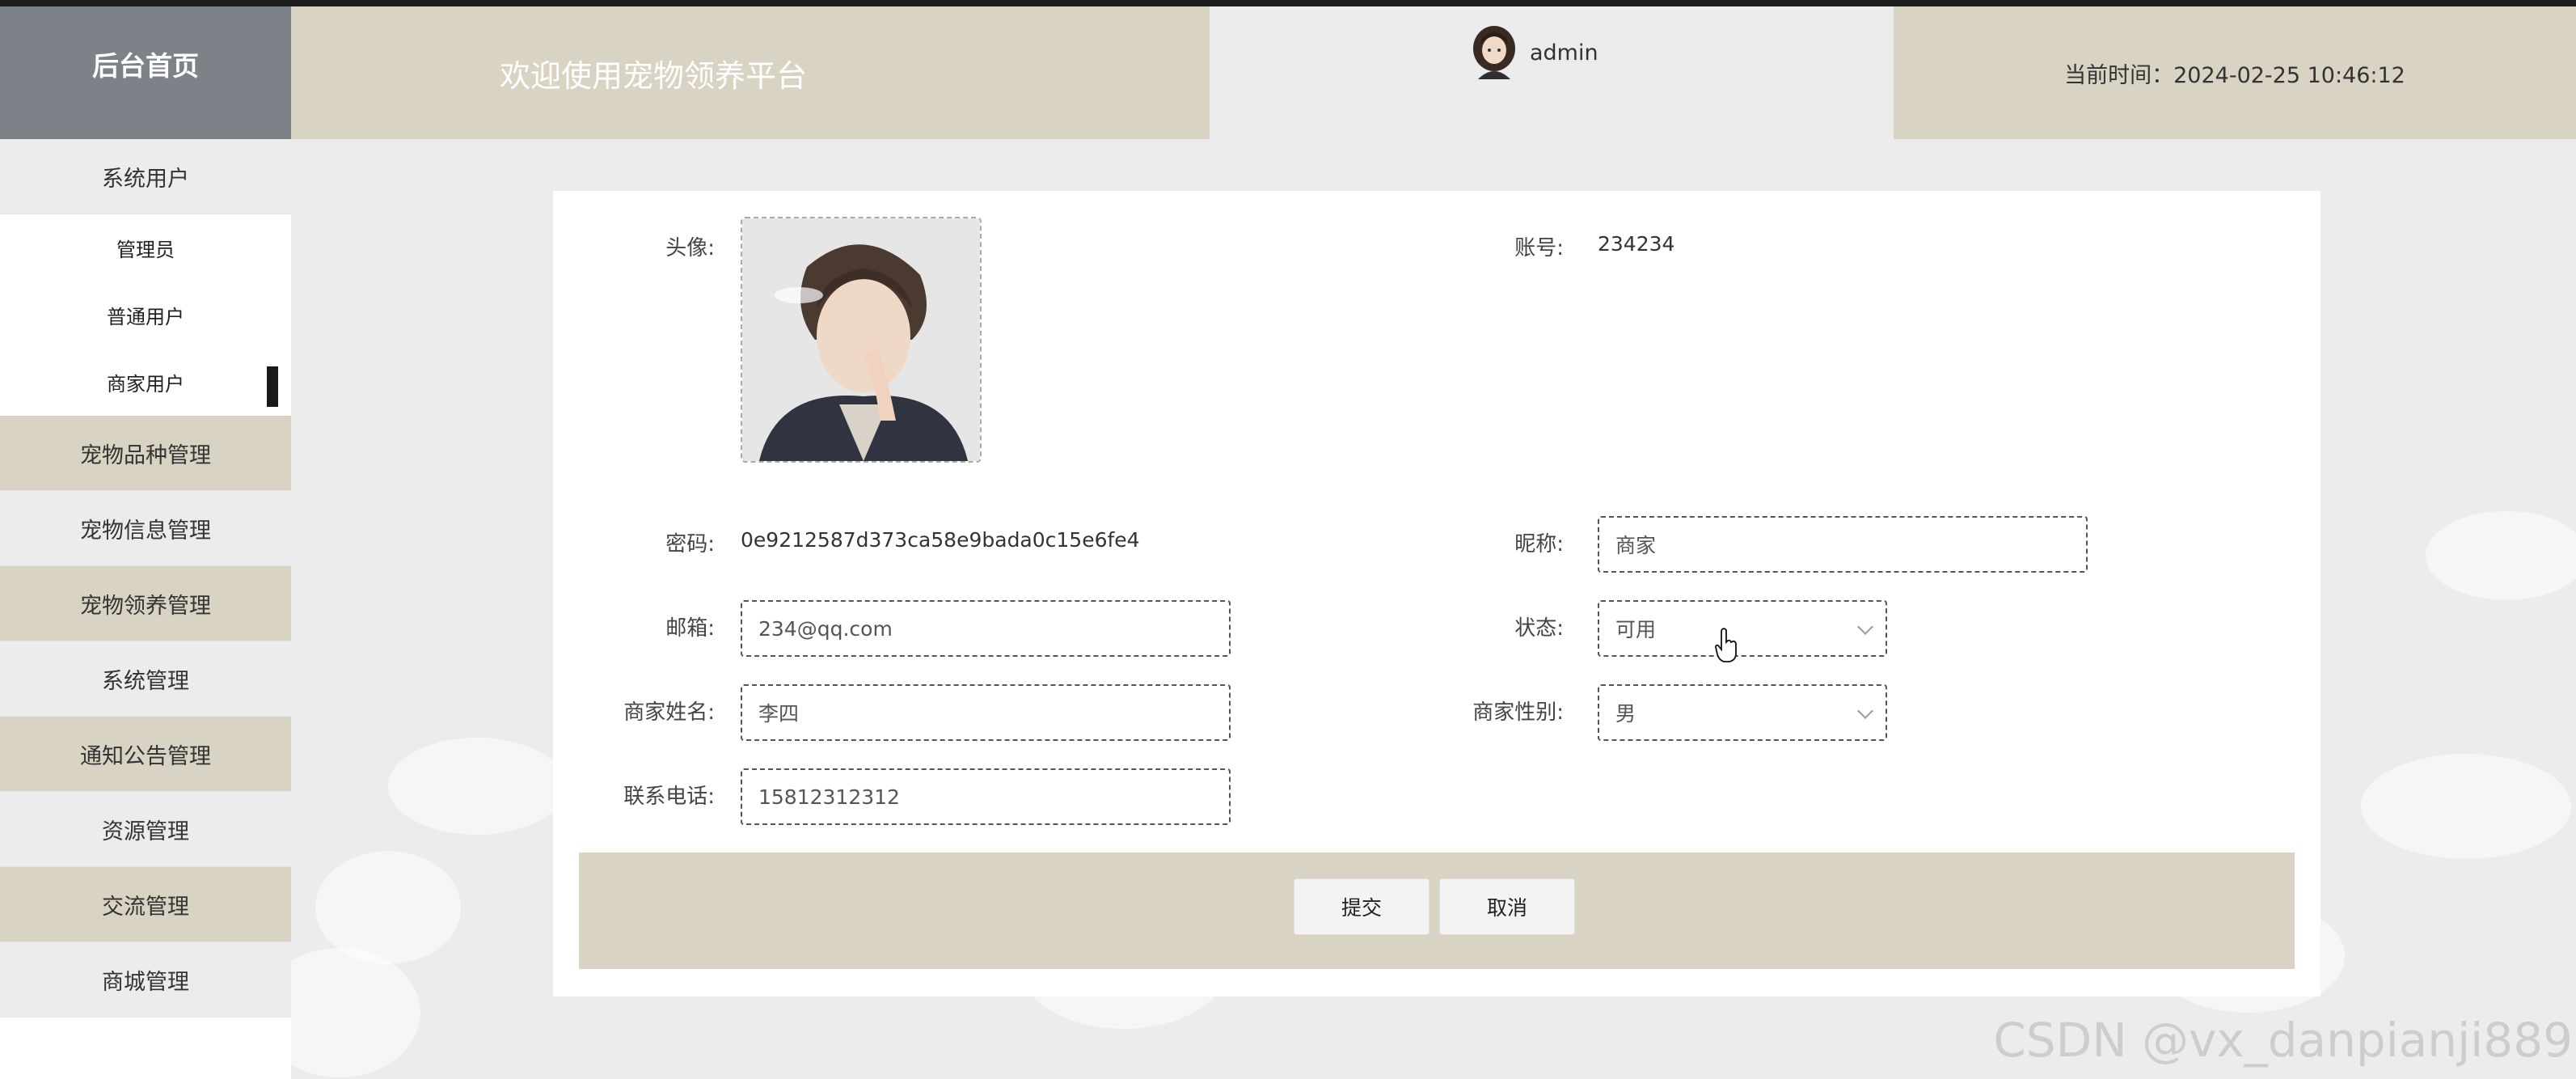 The image size is (2576, 1079). I want to click on gender-selected-value: 男, so click(1625, 714).